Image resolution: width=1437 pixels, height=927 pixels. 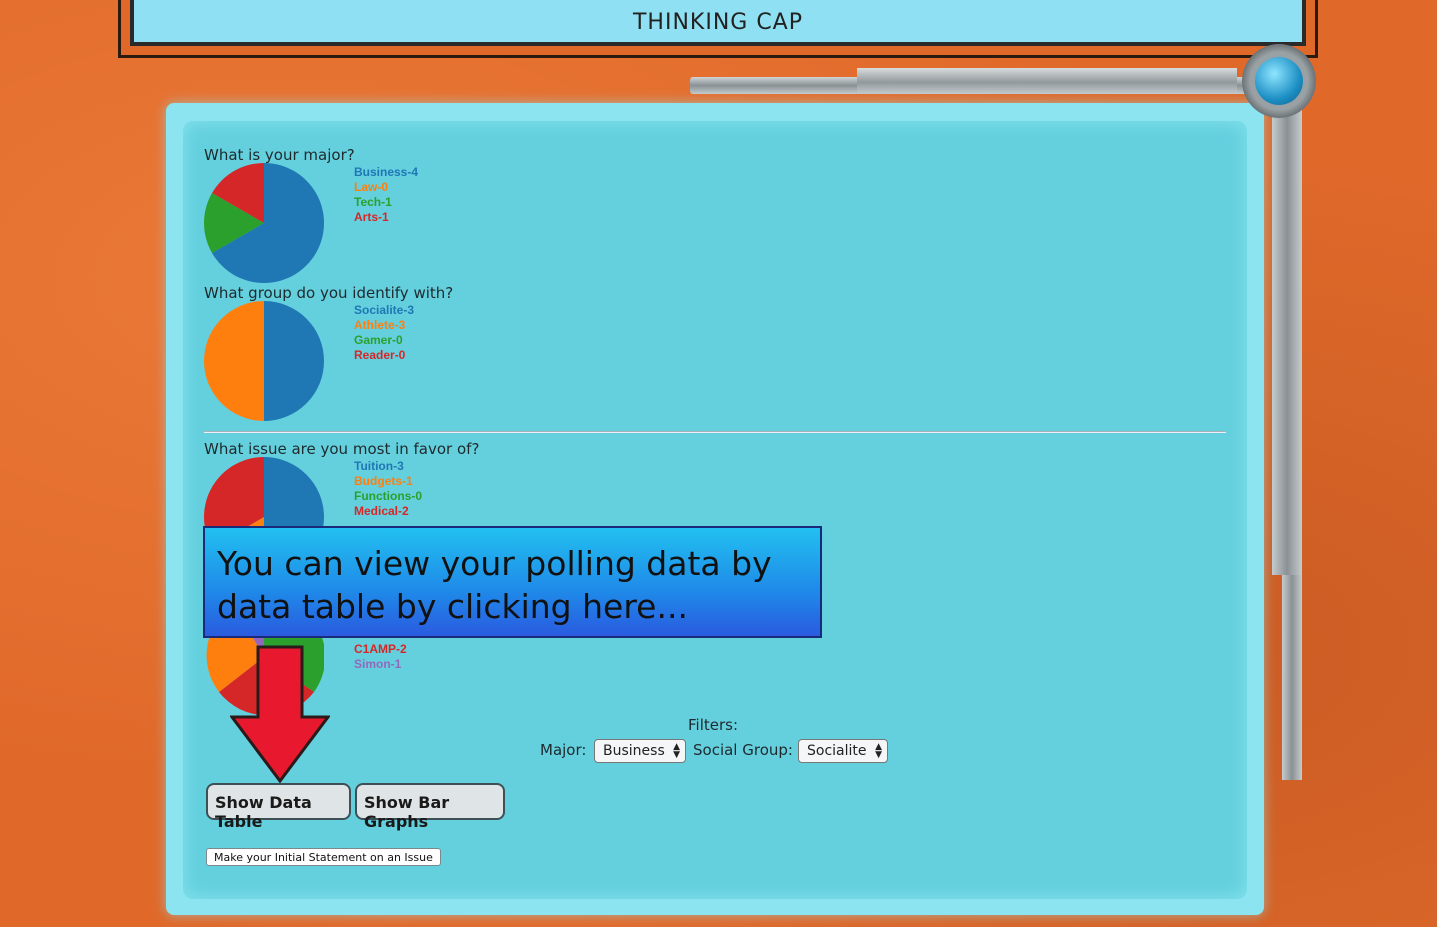 What do you see at coordinates (278, 807) in the screenshot?
I see `show-data-table-button: Show Data Table` at bounding box center [278, 807].